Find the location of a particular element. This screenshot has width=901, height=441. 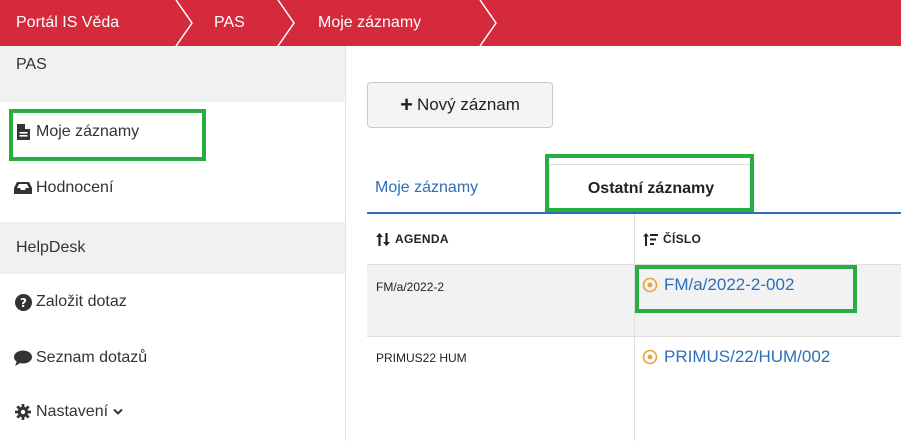

sidebar-section-pas: PAS is located at coordinates (172, 74).